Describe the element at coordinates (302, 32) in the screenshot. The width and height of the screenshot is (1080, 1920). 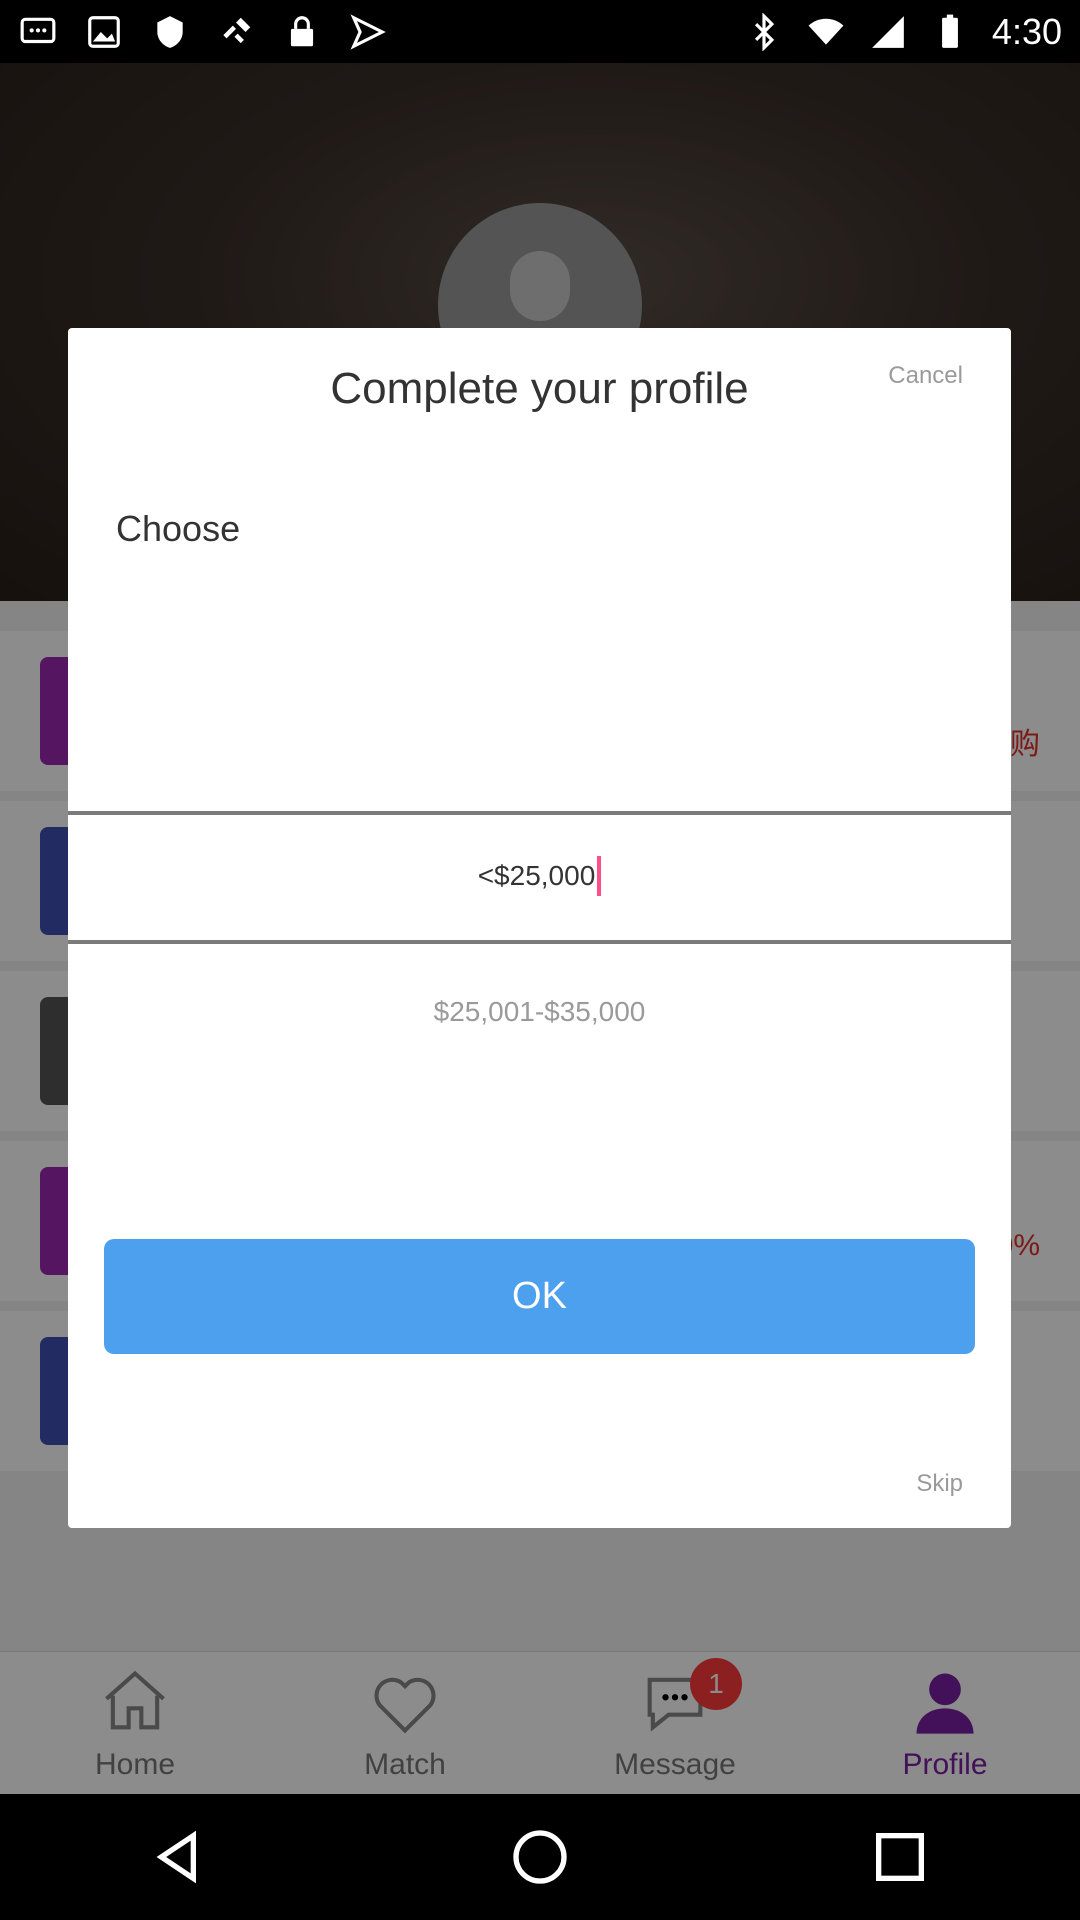
I see `lock-icon` at that location.